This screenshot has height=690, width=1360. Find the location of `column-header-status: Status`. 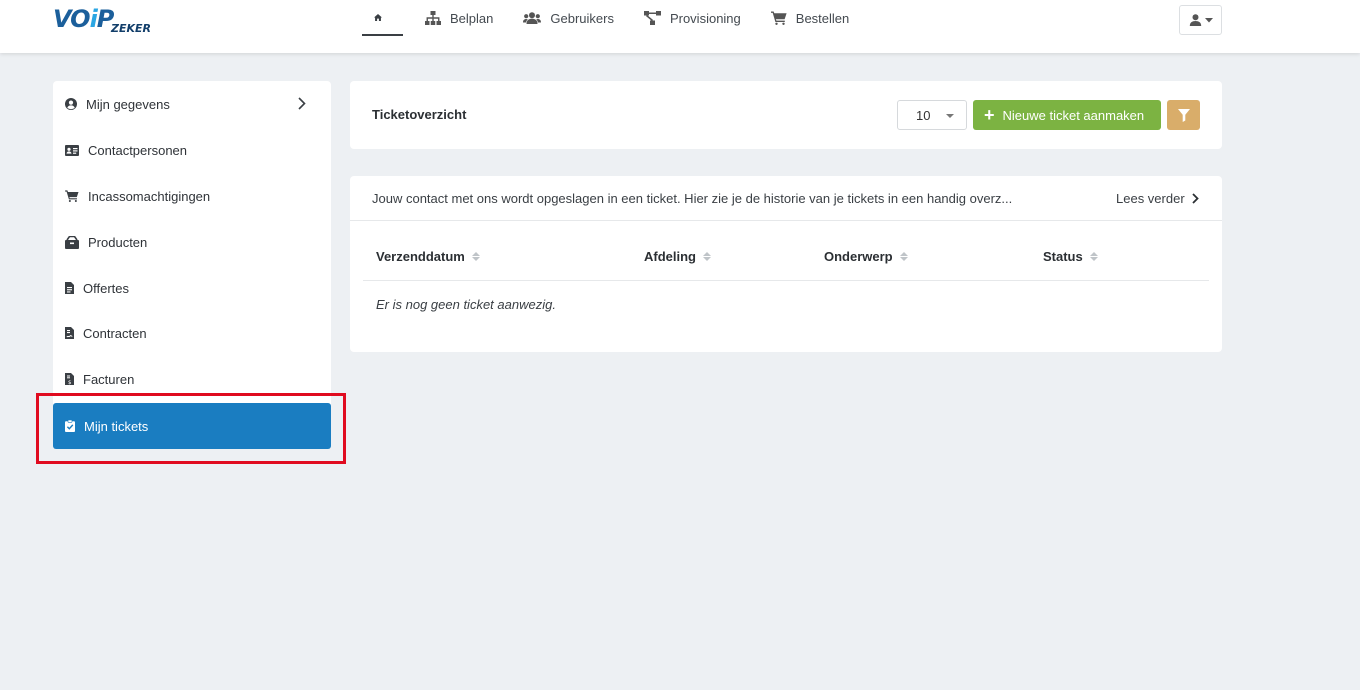

column-header-status: Status is located at coordinates (1070, 256).